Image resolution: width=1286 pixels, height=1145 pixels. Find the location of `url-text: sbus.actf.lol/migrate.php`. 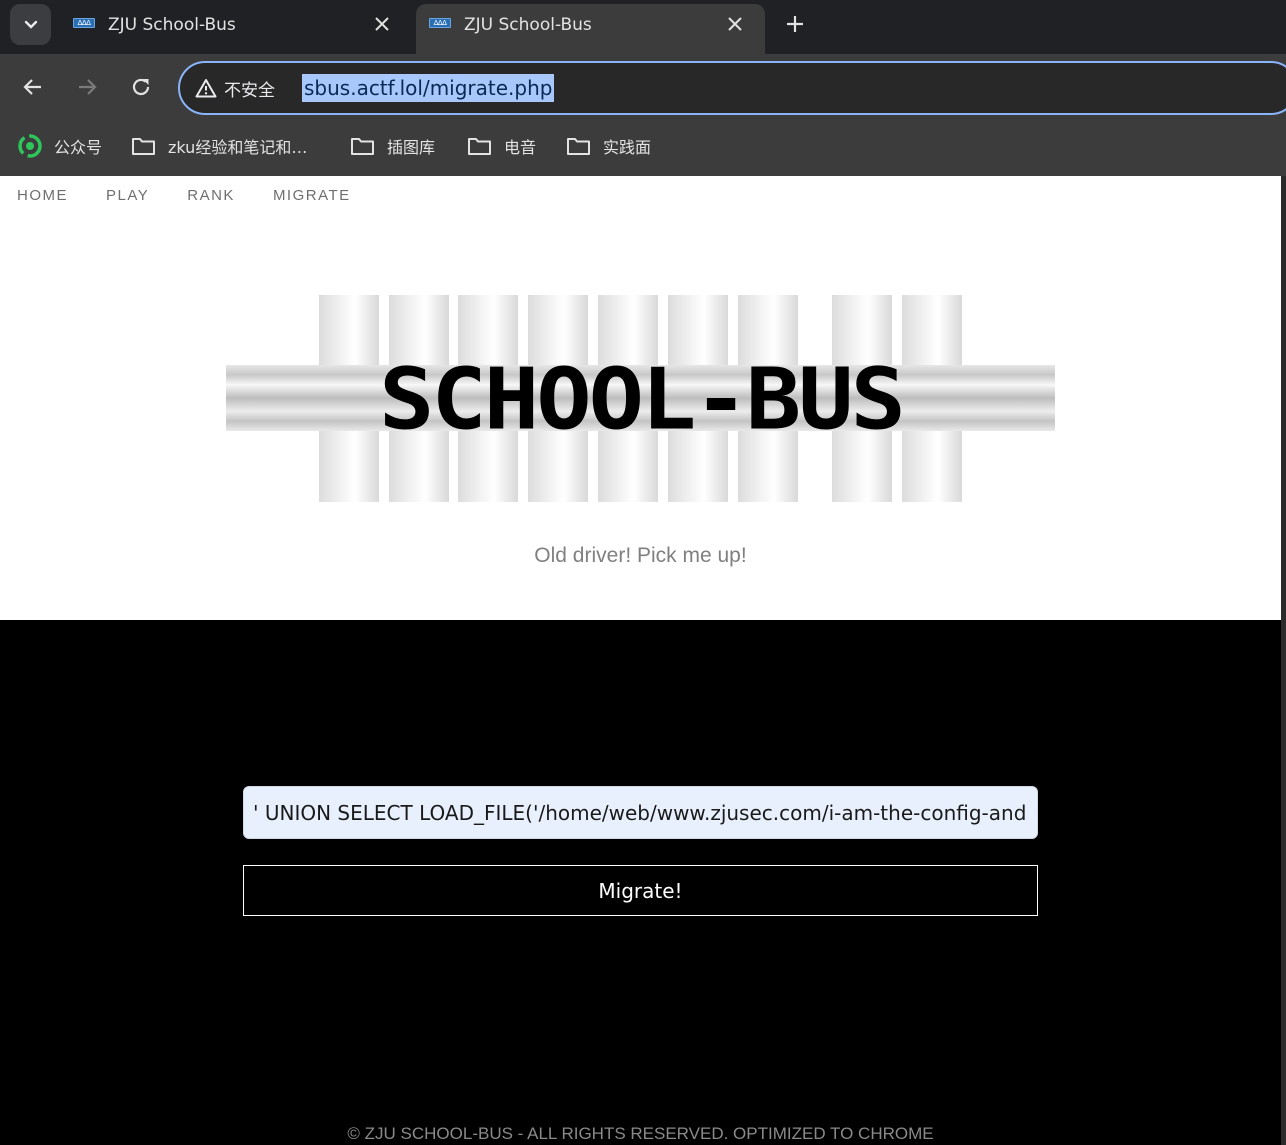

url-text: sbus.actf.lol/migrate.php is located at coordinates (428, 88).